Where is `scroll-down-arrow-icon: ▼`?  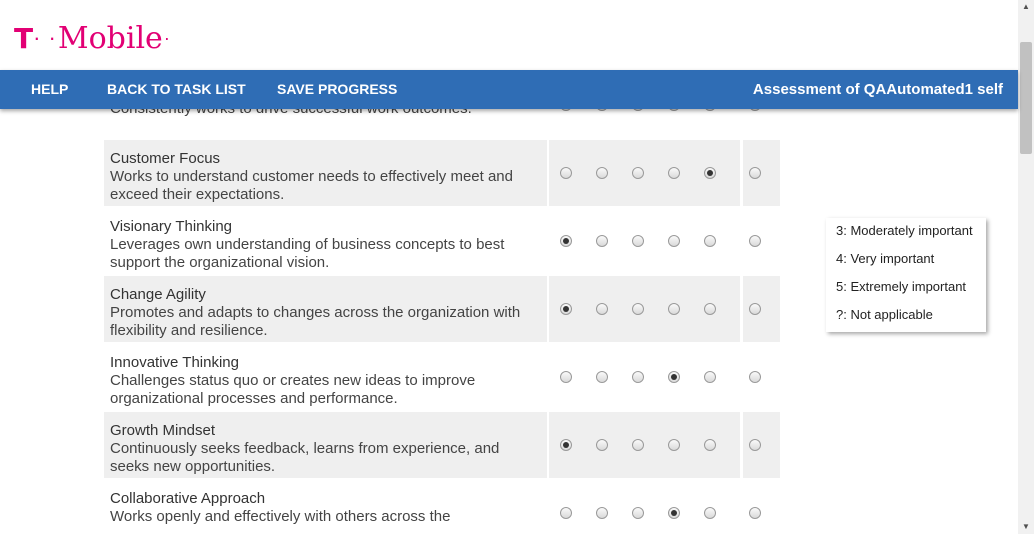
scroll-down-arrow-icon: ▼ is located at coordinates (1026, 527).